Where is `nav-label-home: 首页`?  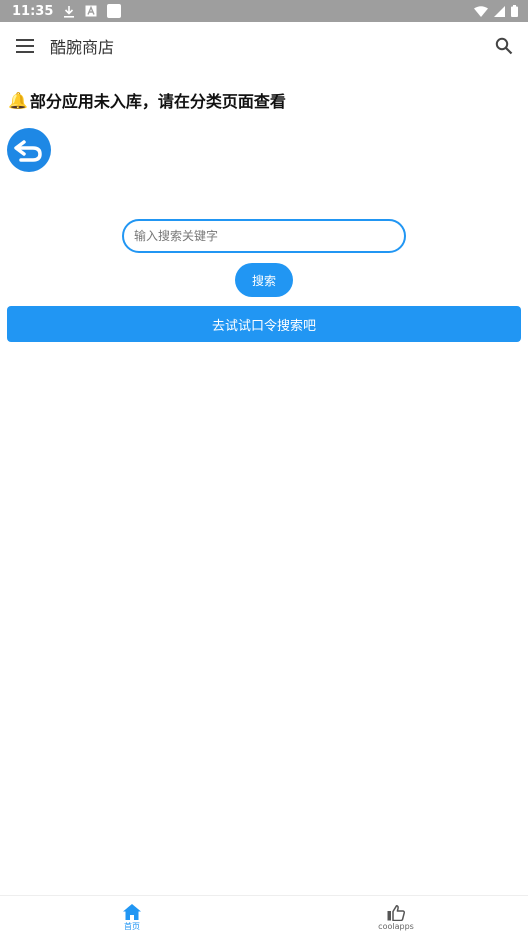
nav-label-home: 首页 is located at coordinates (132, 926).